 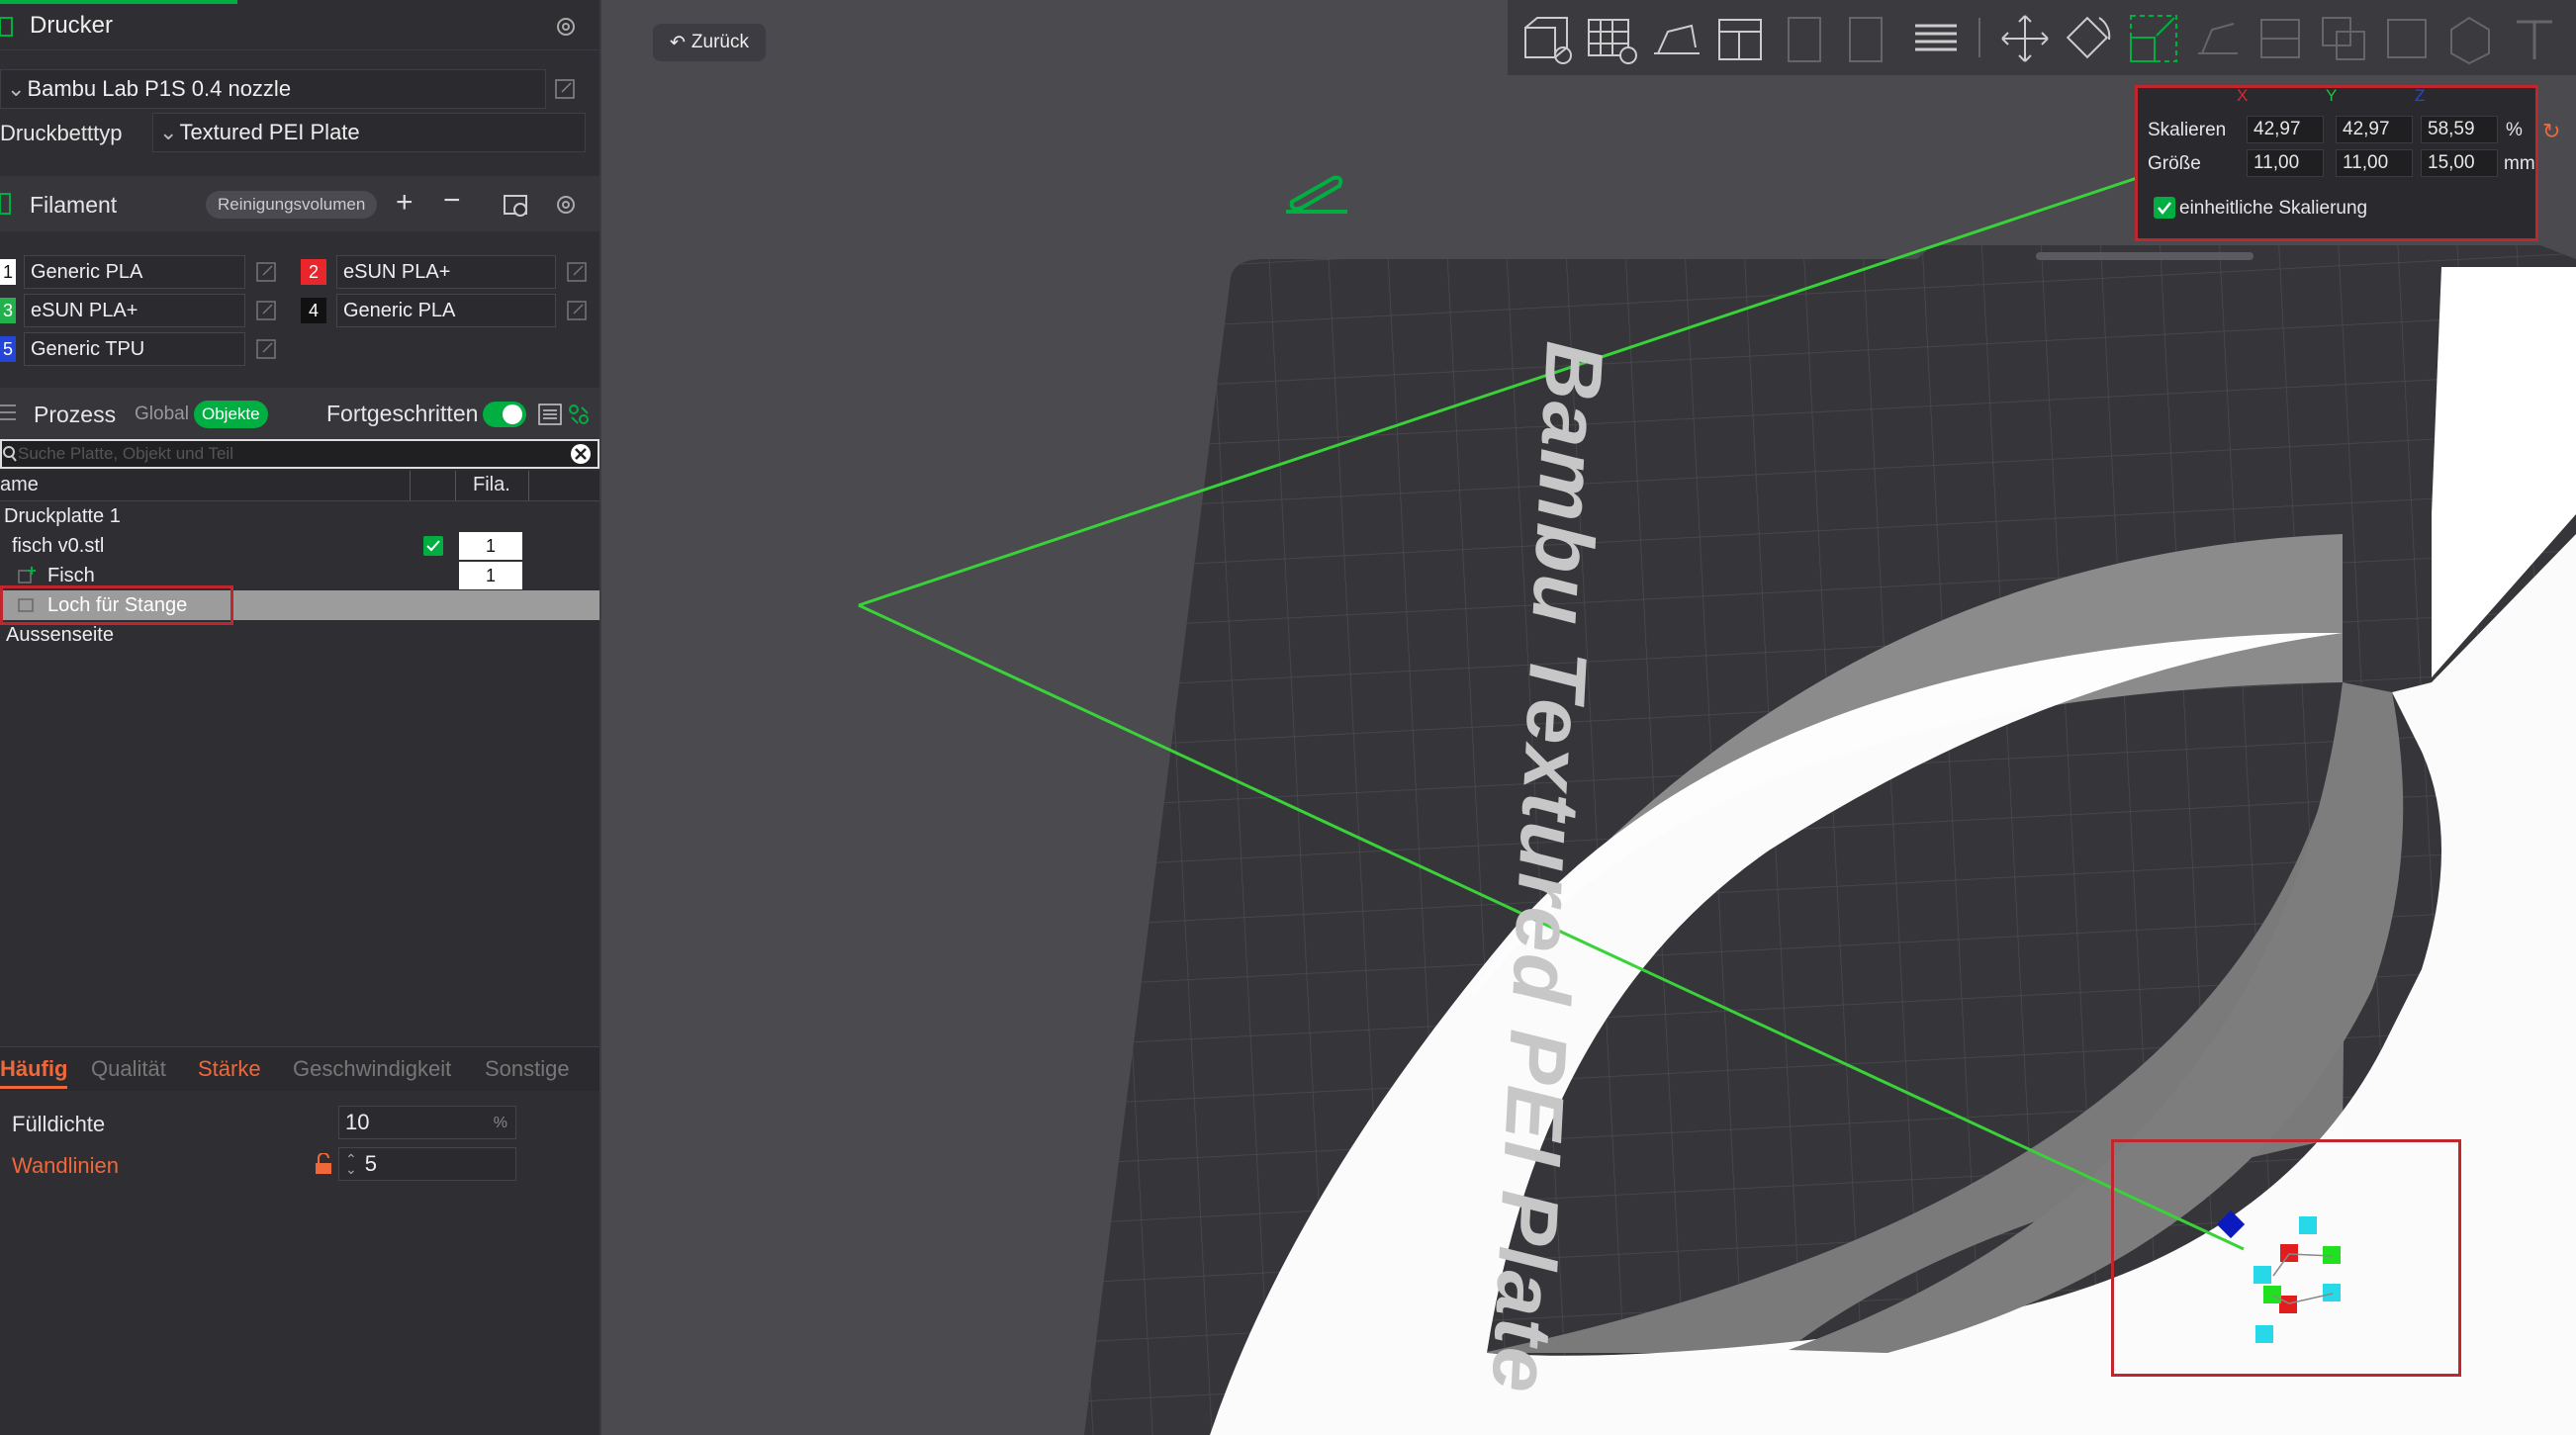 What do you see at coordinates (504, 414) in the screenshot?
I see `advanced-toggle` at bounding box center [504, 414].